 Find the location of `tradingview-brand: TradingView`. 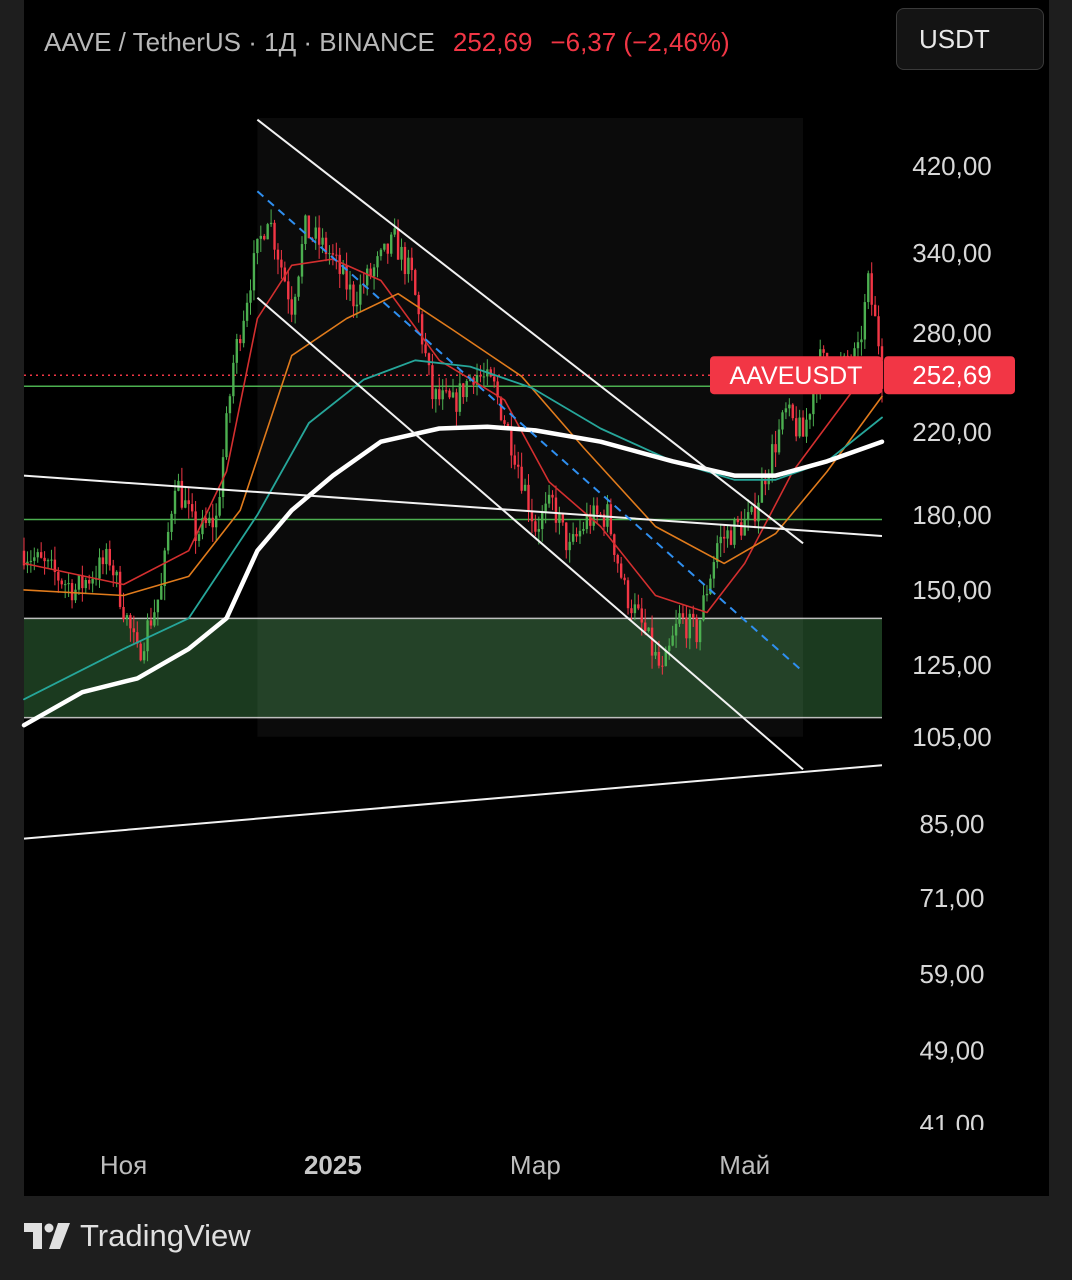

tradingview-brand: TradingView is located at coordinates (165, 1236).